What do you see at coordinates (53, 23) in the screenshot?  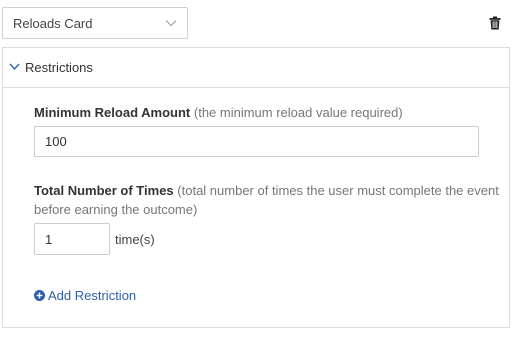 I see `card-type-value: Reloads Card` at bounding box center [53, 23].